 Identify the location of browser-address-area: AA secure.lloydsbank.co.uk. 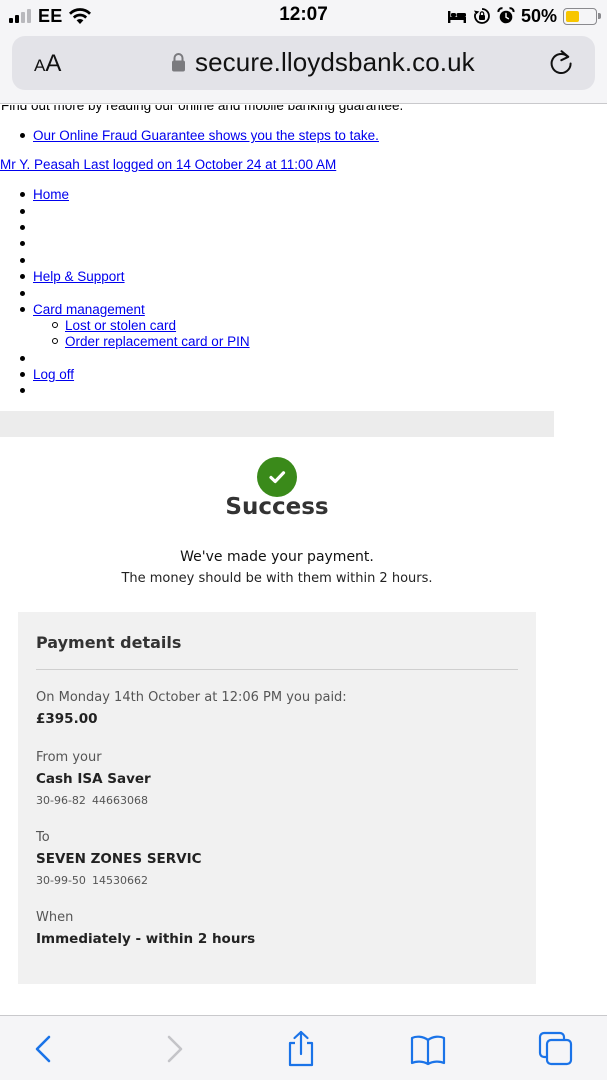
(303, 68).